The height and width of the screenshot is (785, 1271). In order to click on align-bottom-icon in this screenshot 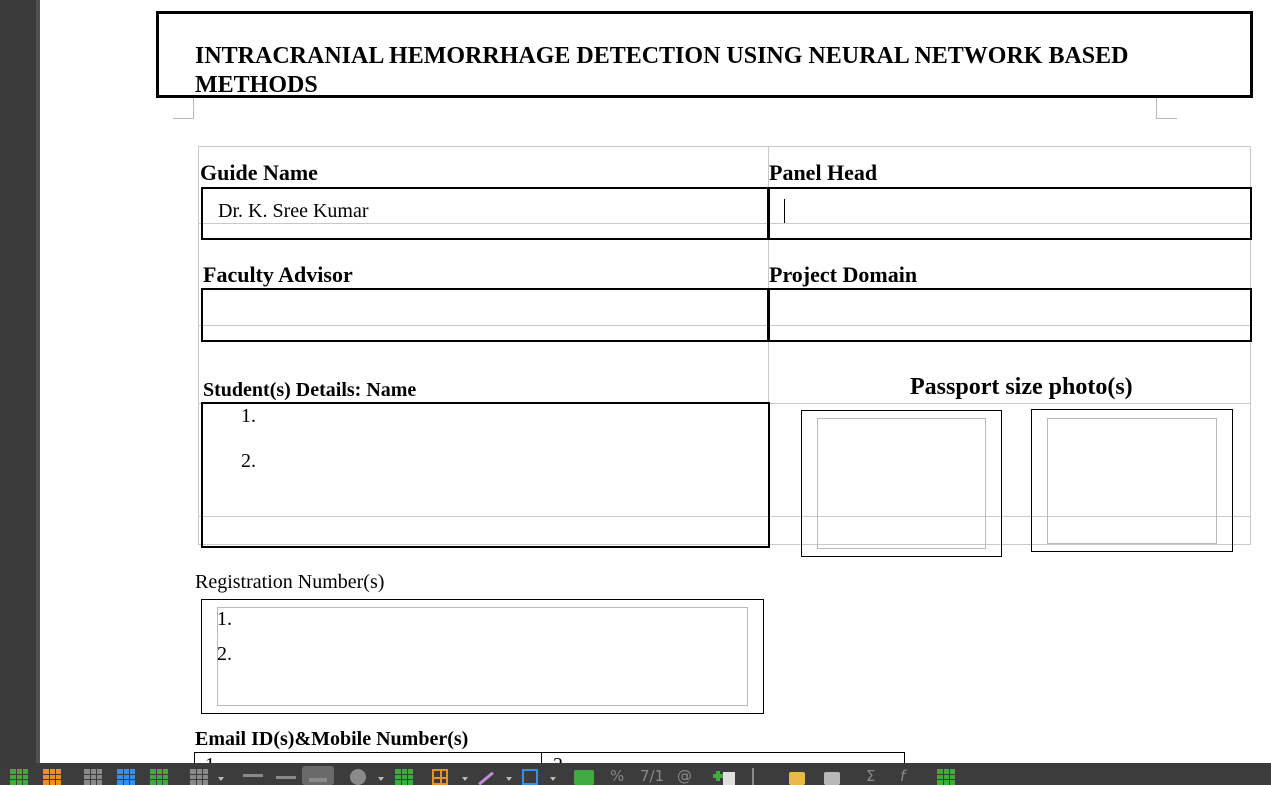, I will do `click(318, 780)`.